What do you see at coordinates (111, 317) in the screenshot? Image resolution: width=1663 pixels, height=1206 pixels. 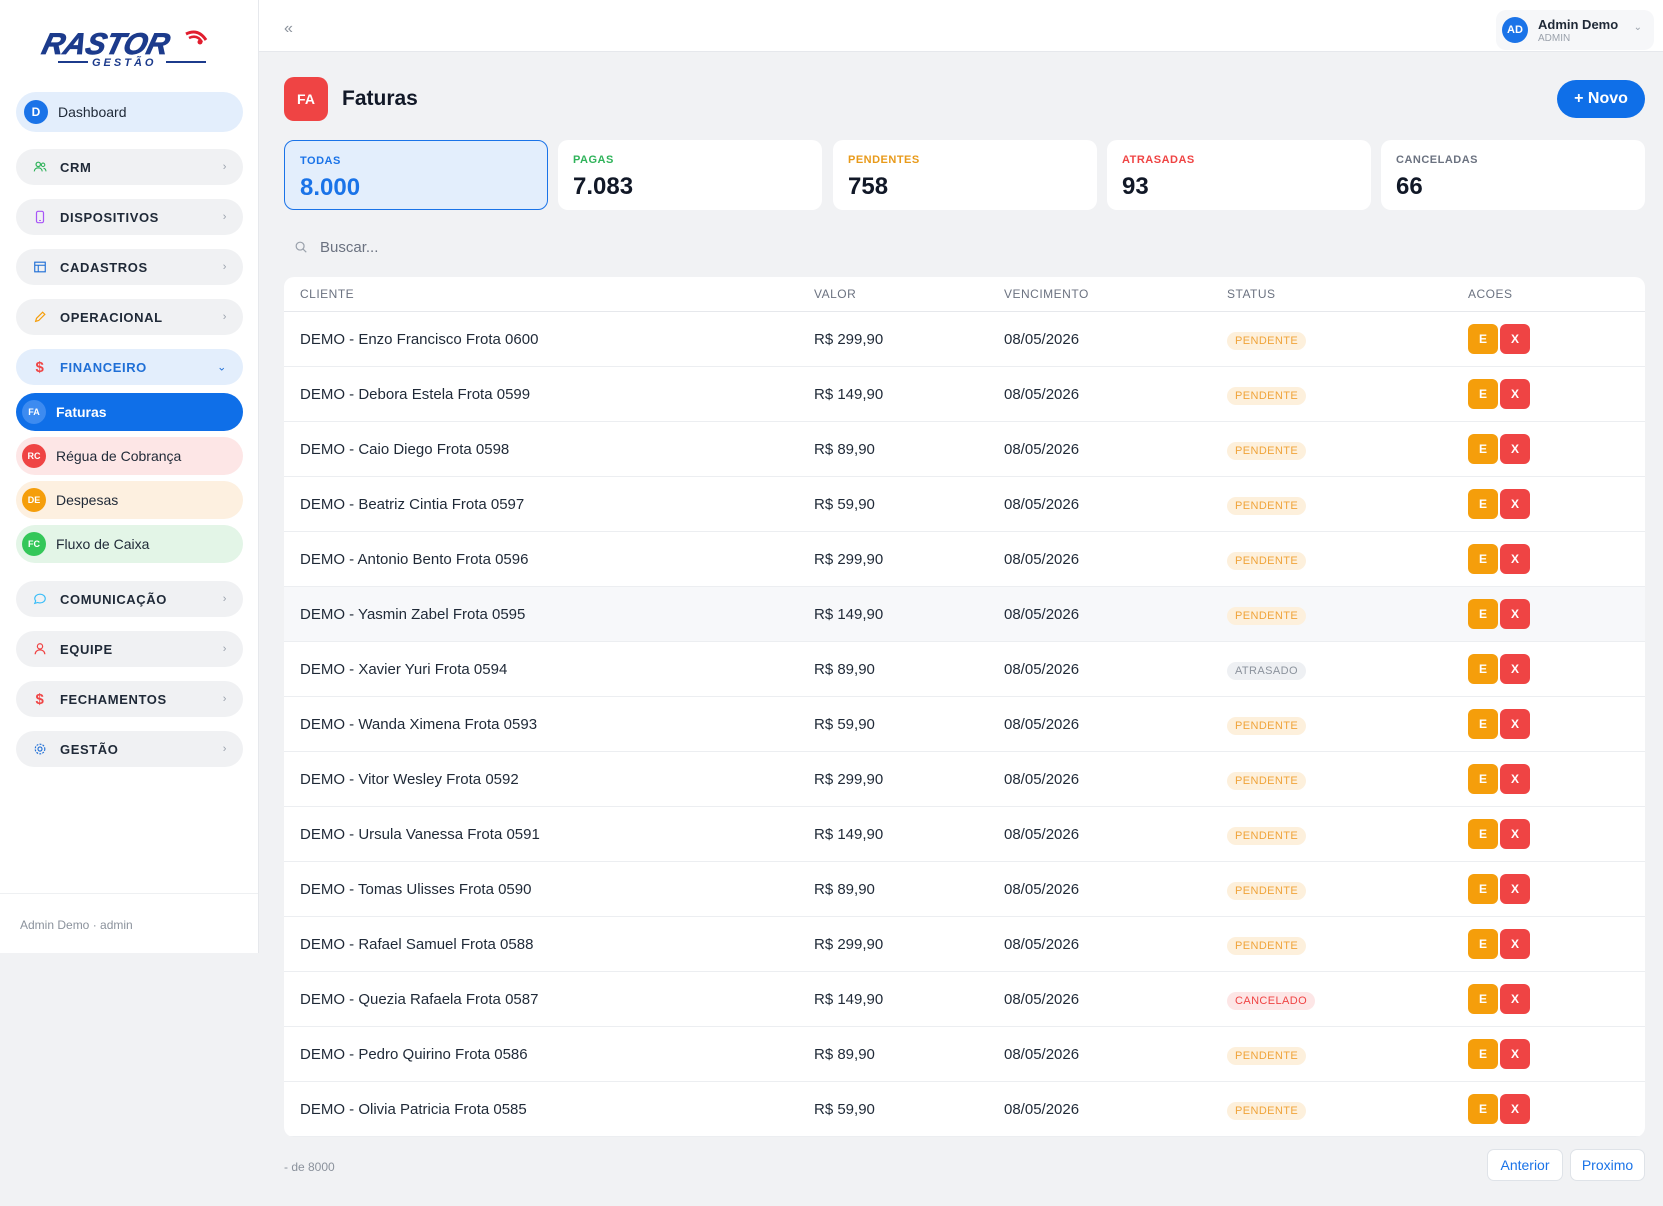 I see `sidebar-item-label: OPERACIONAL` at bounding box center [111, 317].